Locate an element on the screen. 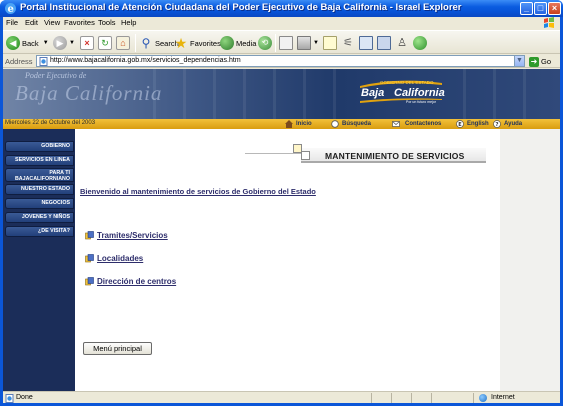 This screenshot has width=563, height=406. home-button: ⌂ is located at coordinates (124, 43).